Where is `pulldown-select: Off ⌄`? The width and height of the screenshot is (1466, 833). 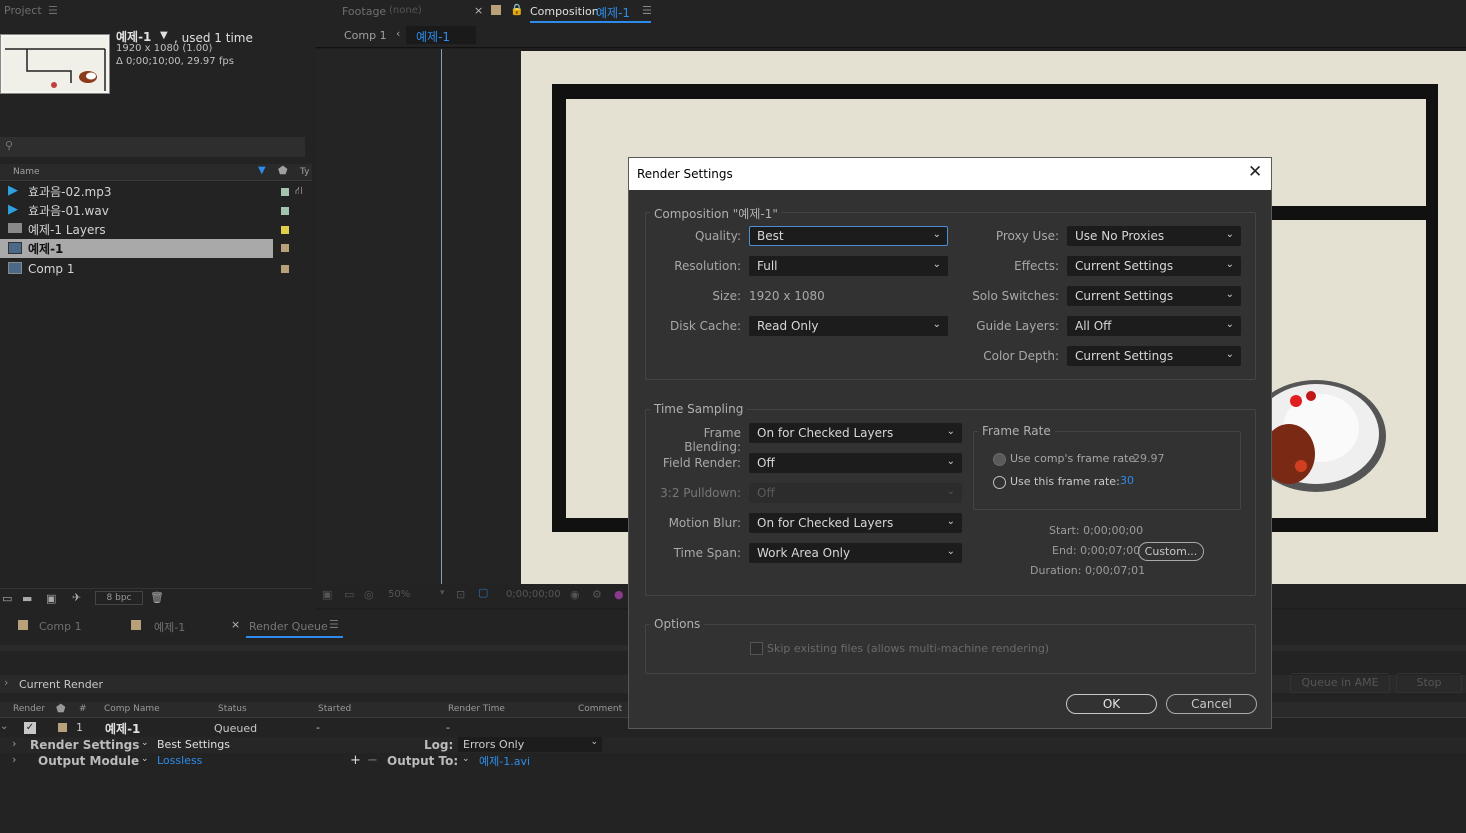 pulldown-select: Off ⌄ is located at coordinates (855, 493).